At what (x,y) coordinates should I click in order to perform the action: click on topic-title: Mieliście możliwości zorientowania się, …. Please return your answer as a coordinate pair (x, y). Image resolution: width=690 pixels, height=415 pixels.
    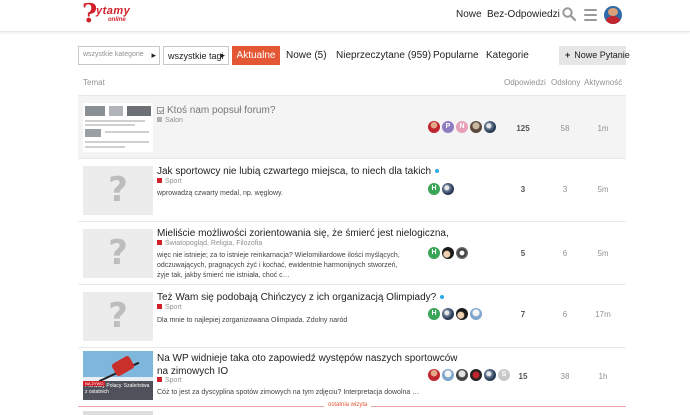
    Looking at the image, I should click on (303, 233).